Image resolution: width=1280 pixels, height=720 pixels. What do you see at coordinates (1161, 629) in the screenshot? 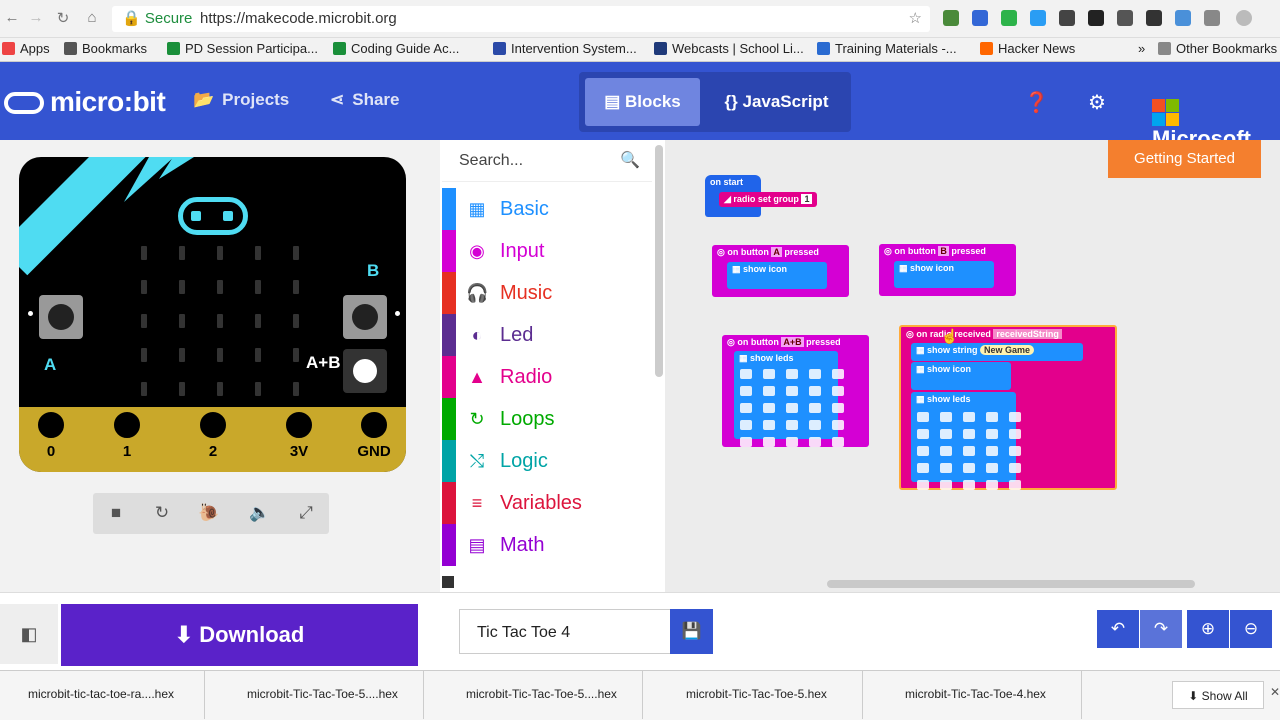
I see `redo-button: ↷` at bounding box center [1161, 629].